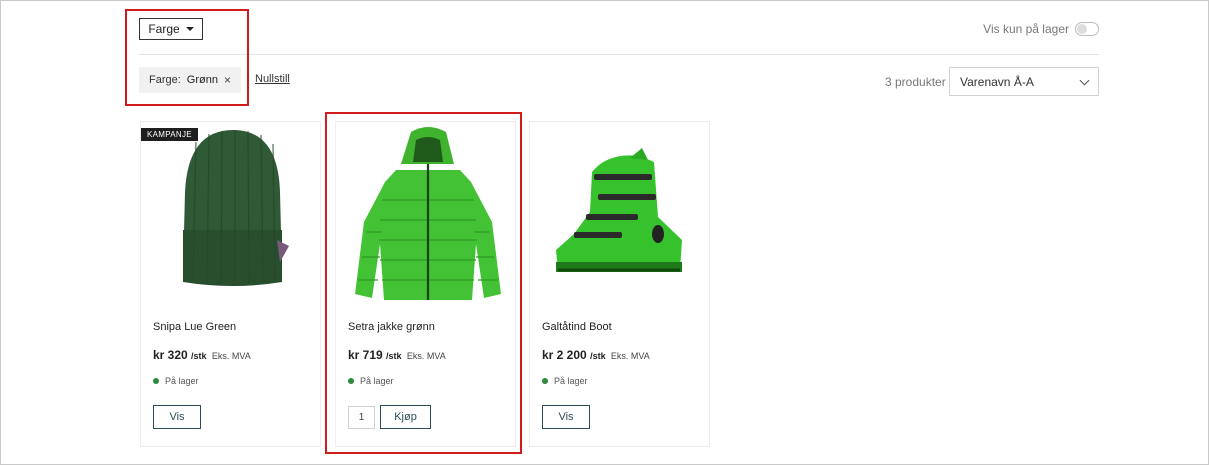 The image size is (1209, 465). What do you see at coordinates (405, 417) in the screenshot?
I see `buy-button: Kjøp` at bounding box center [405, 417].